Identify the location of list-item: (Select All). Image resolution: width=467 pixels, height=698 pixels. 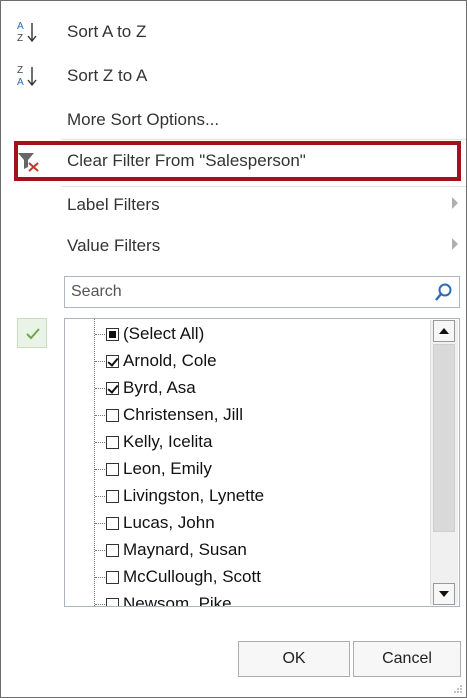
(245, 335).